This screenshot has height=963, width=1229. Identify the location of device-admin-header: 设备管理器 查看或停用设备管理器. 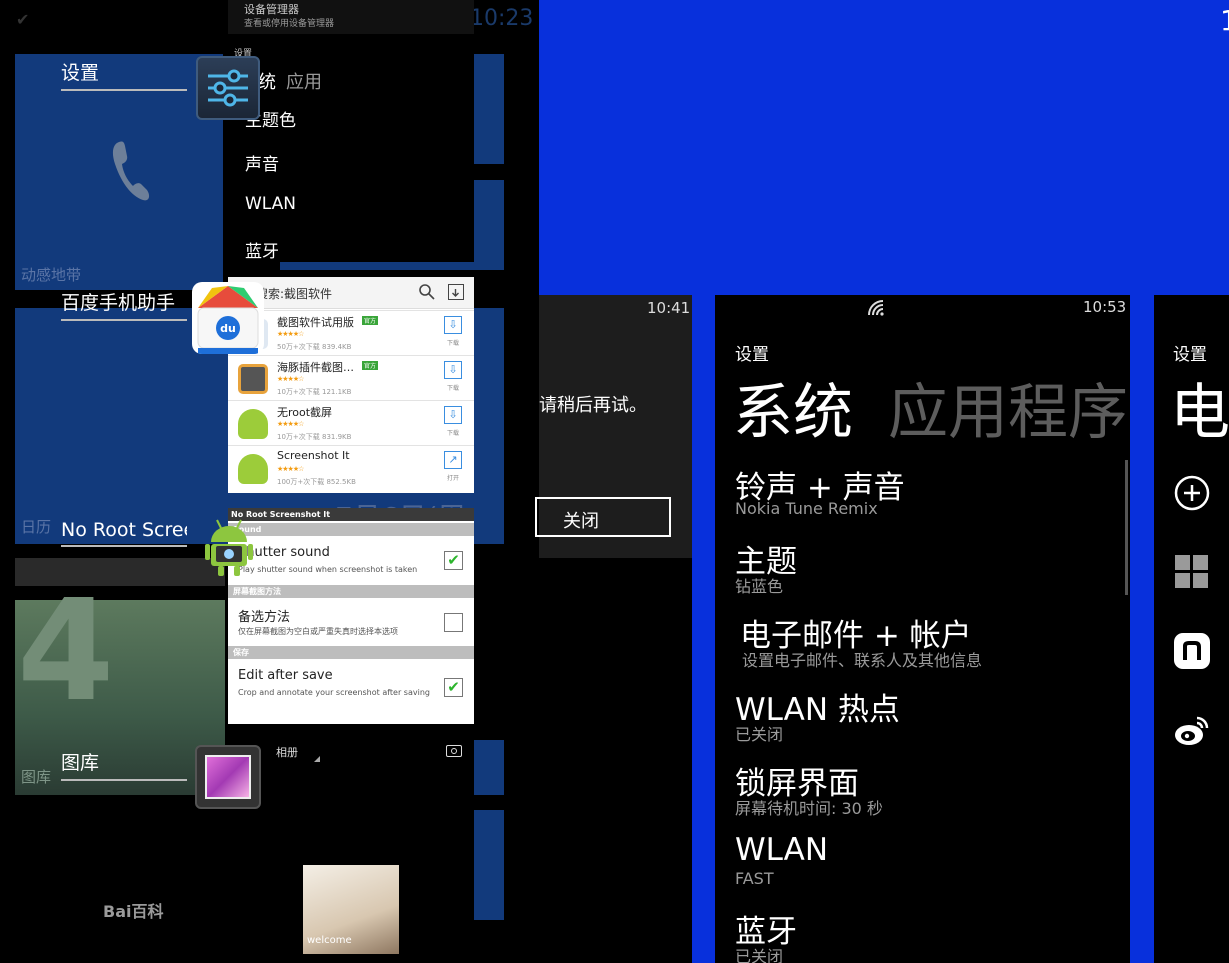
(351, 17).